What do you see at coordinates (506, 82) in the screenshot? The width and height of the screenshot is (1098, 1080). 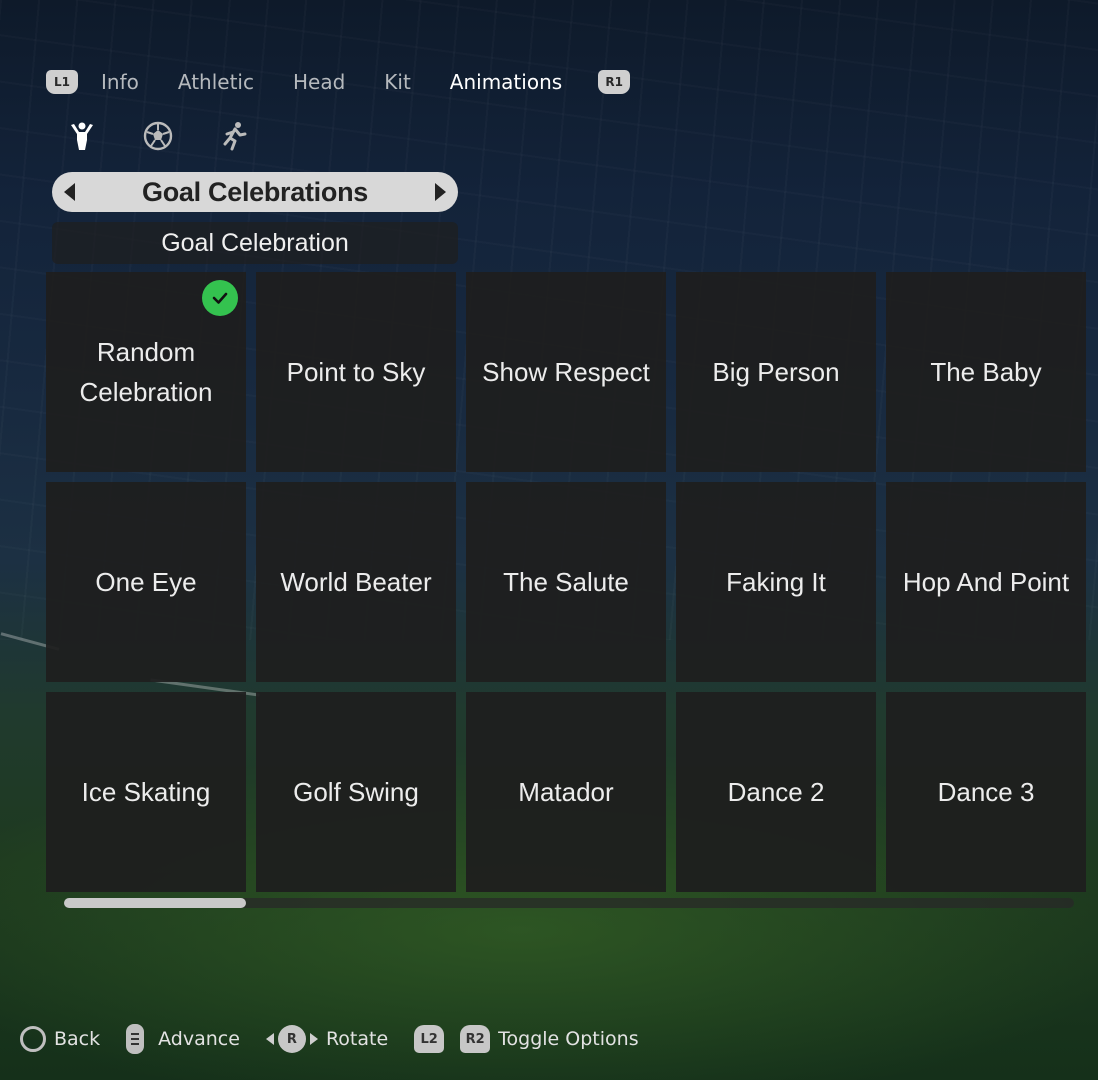 I see `tab-animations: Animations` at bounding box center [506, 82].